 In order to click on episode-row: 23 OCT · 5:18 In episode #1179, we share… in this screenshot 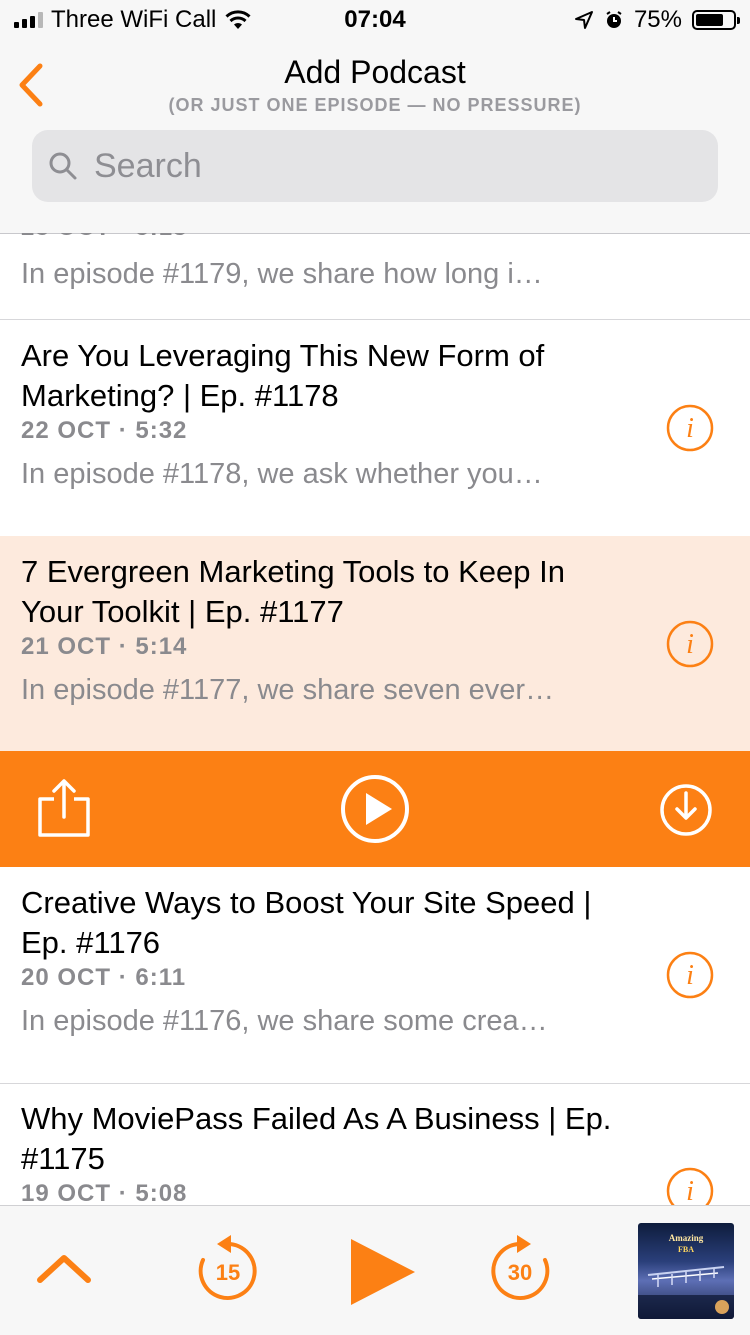, I will do `click(375, 276)`.